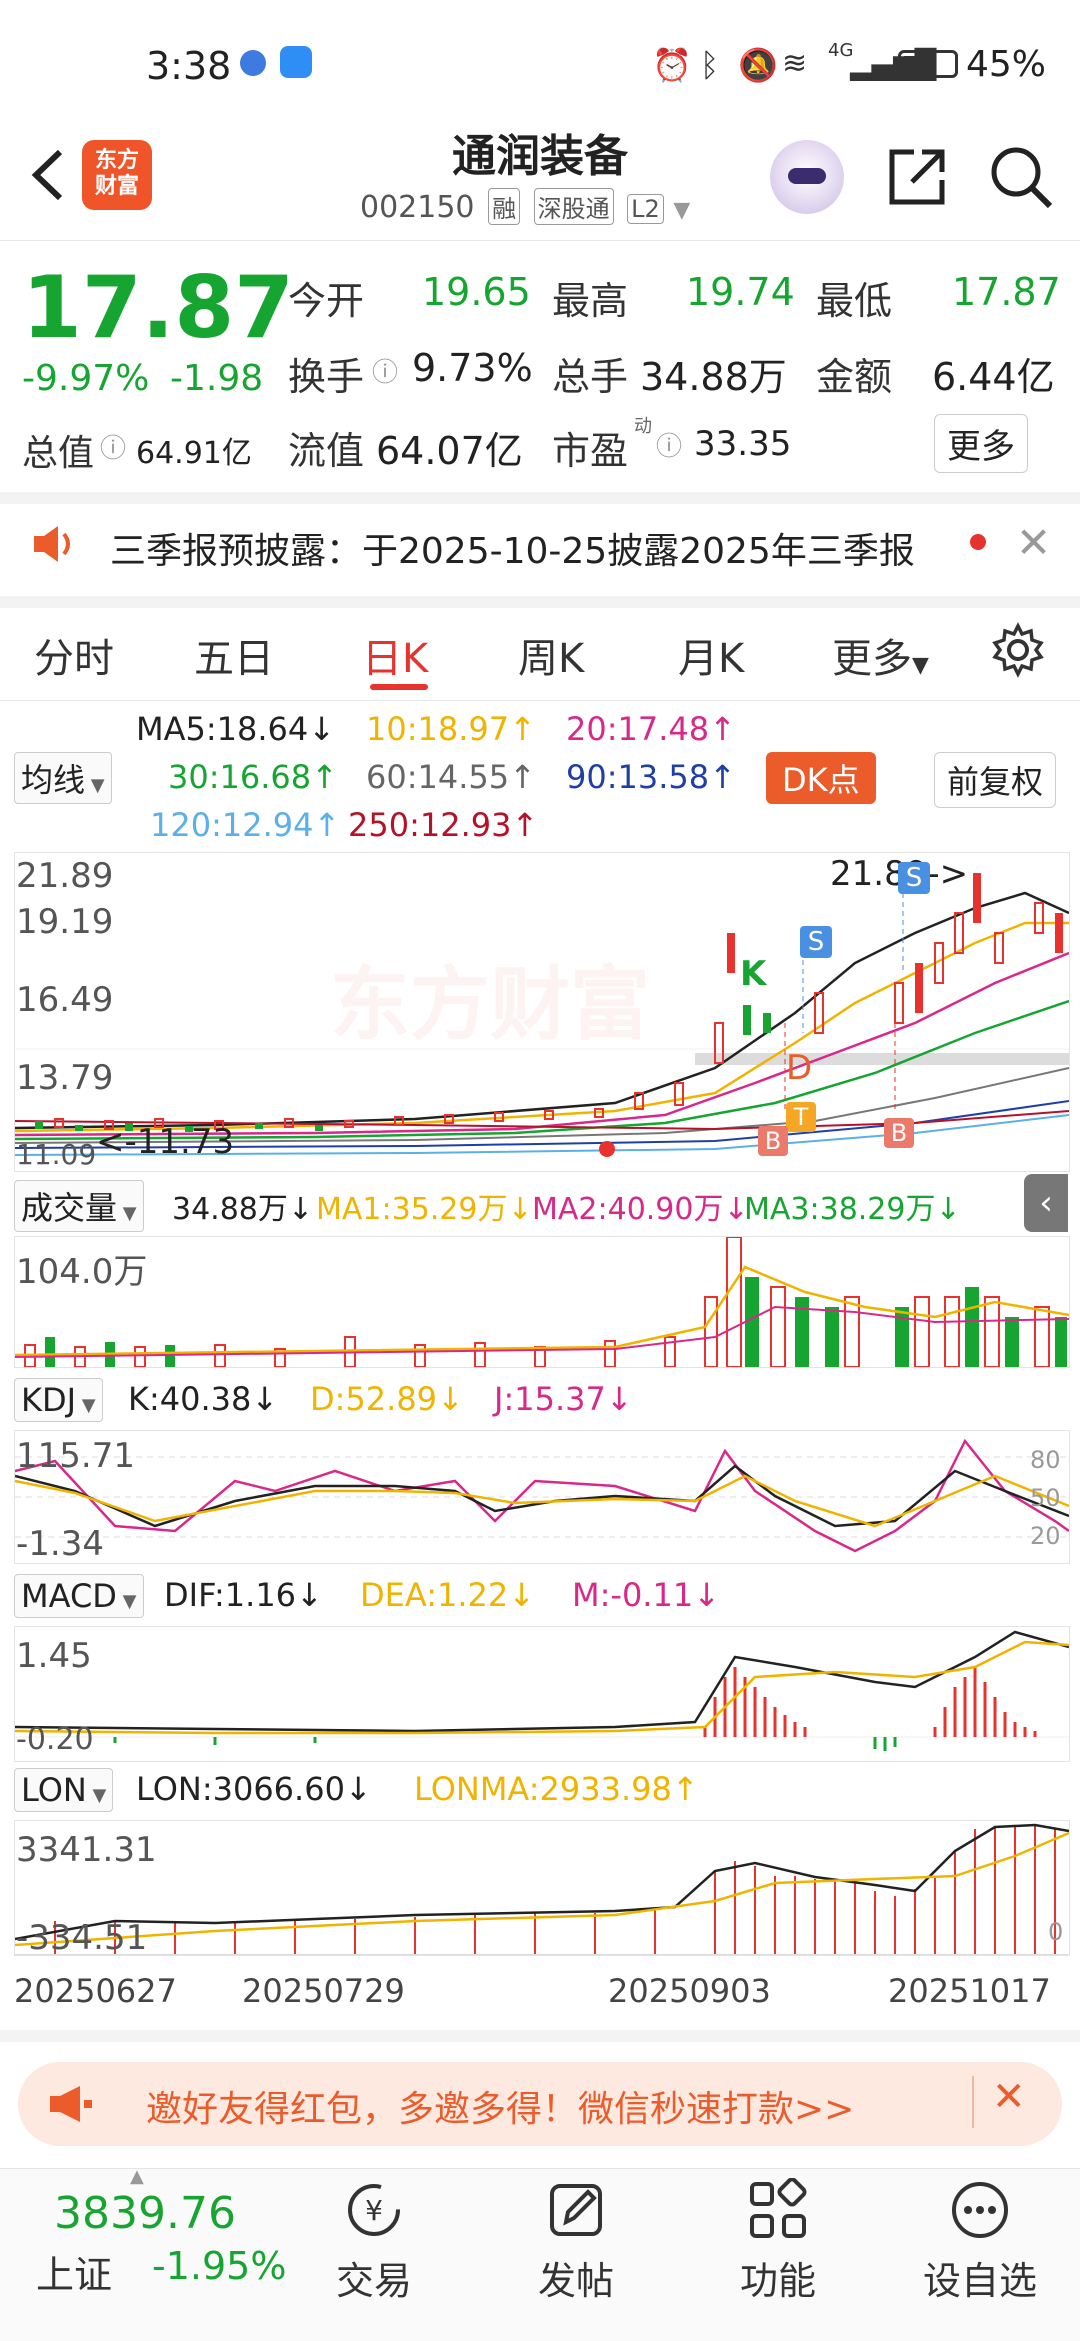 Image resolution: width=1080 pixels, height=2341 pixels. I want to click on low-label: 最低, so click(854, 301).